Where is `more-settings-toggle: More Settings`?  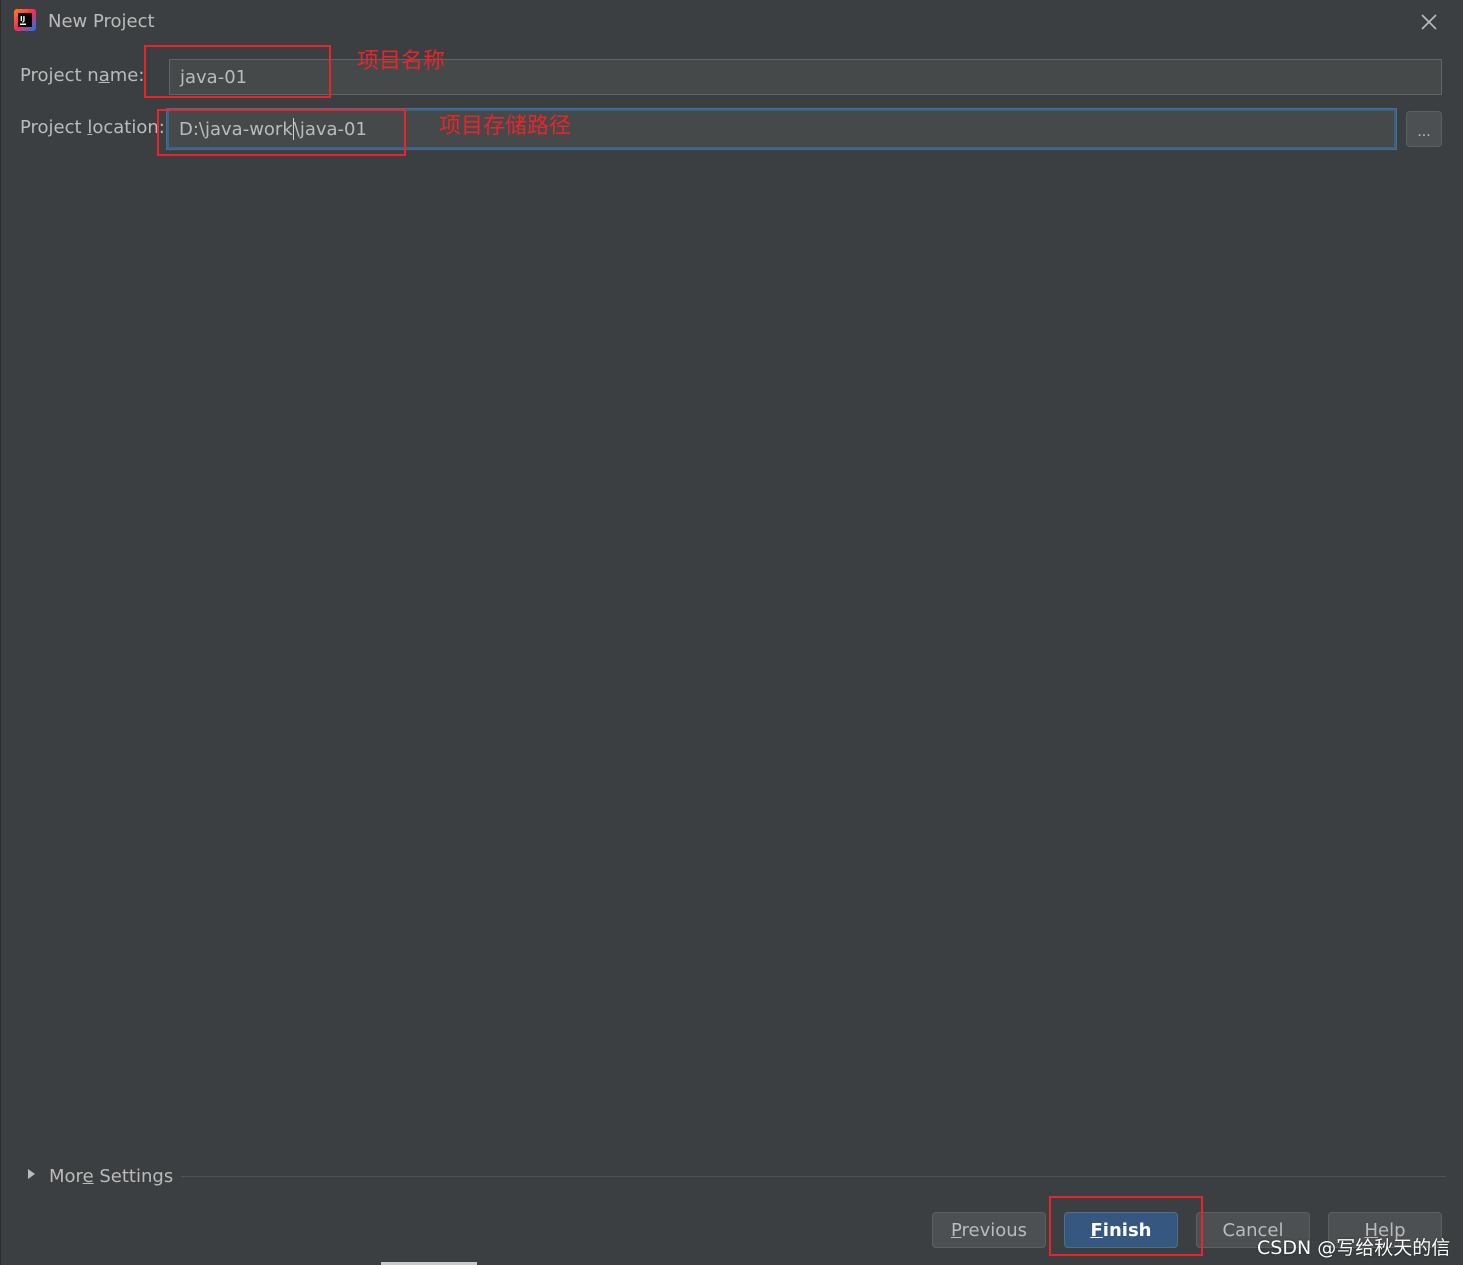
more-settings-toggle: More Settings is located at coordinates (98, 1176).